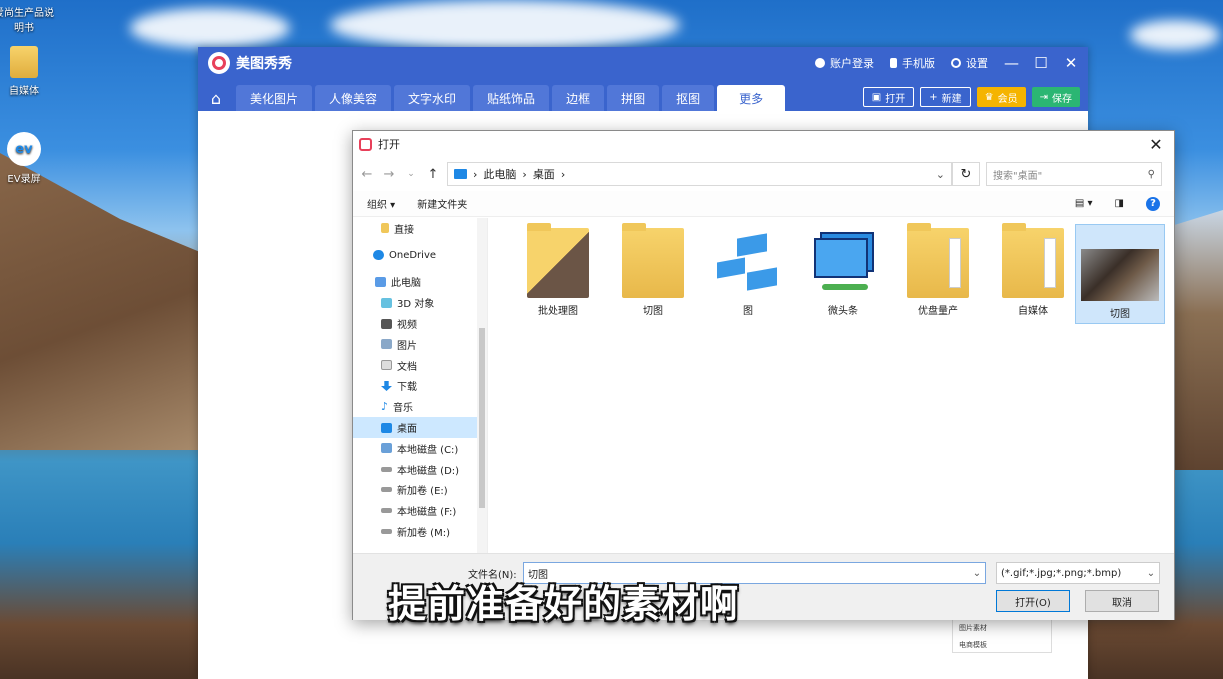  I want to click on new-button: + 新建, so click(945, 97).